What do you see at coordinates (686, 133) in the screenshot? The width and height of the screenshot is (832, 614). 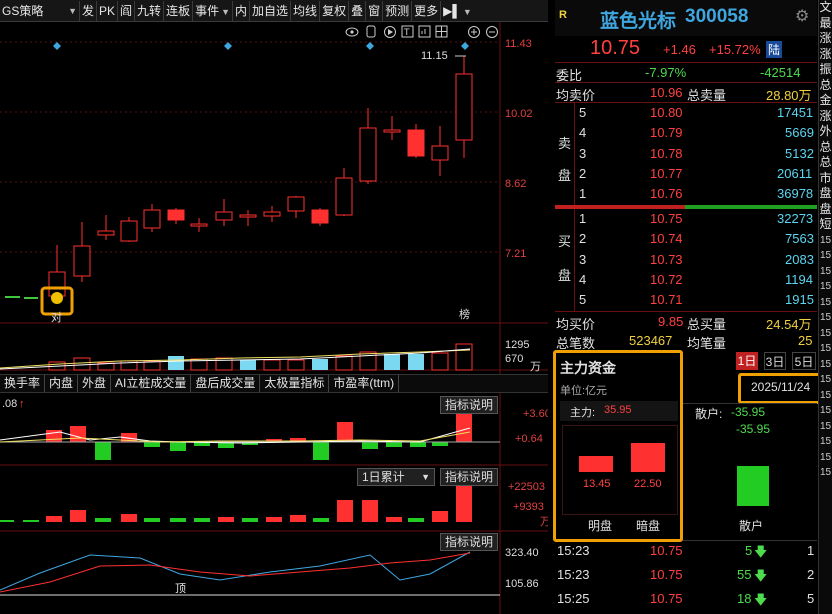 I see `sell-level-row: 4 10.79 5669` at bounding box center [686, 133].